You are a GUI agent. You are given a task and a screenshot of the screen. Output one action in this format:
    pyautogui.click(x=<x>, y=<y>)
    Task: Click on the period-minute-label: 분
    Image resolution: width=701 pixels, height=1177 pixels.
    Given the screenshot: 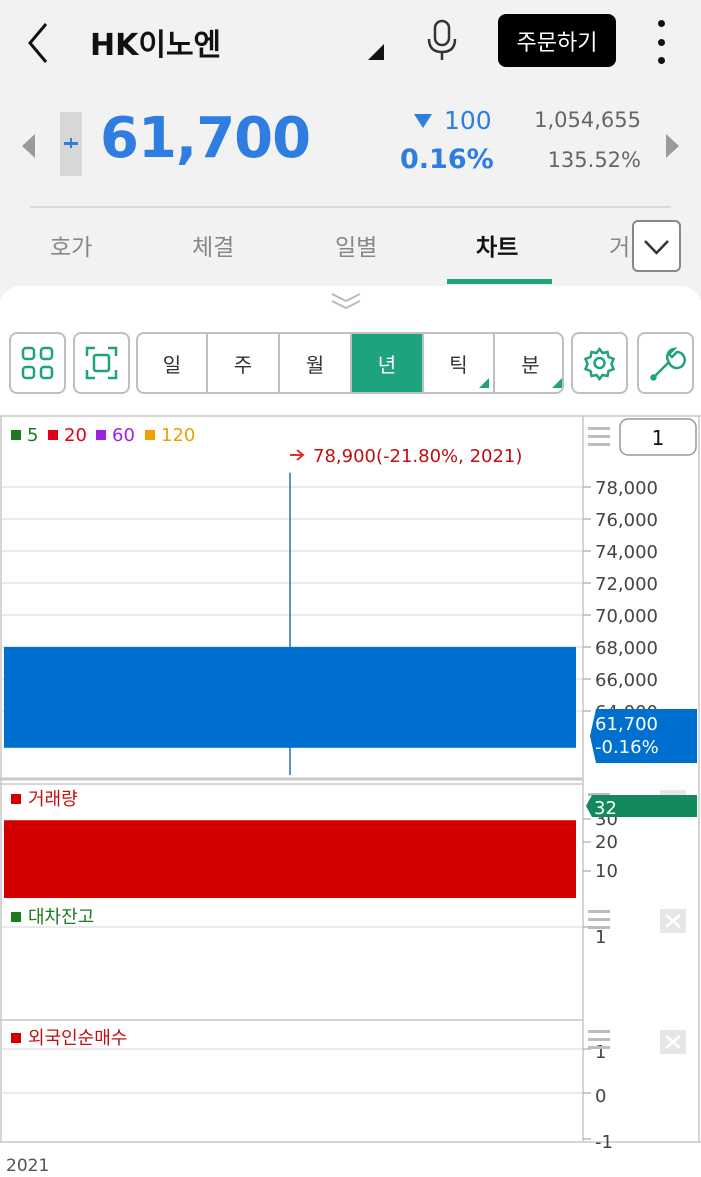 What is the action you would take?
    pyautogui.click(x=530, y=364)
    